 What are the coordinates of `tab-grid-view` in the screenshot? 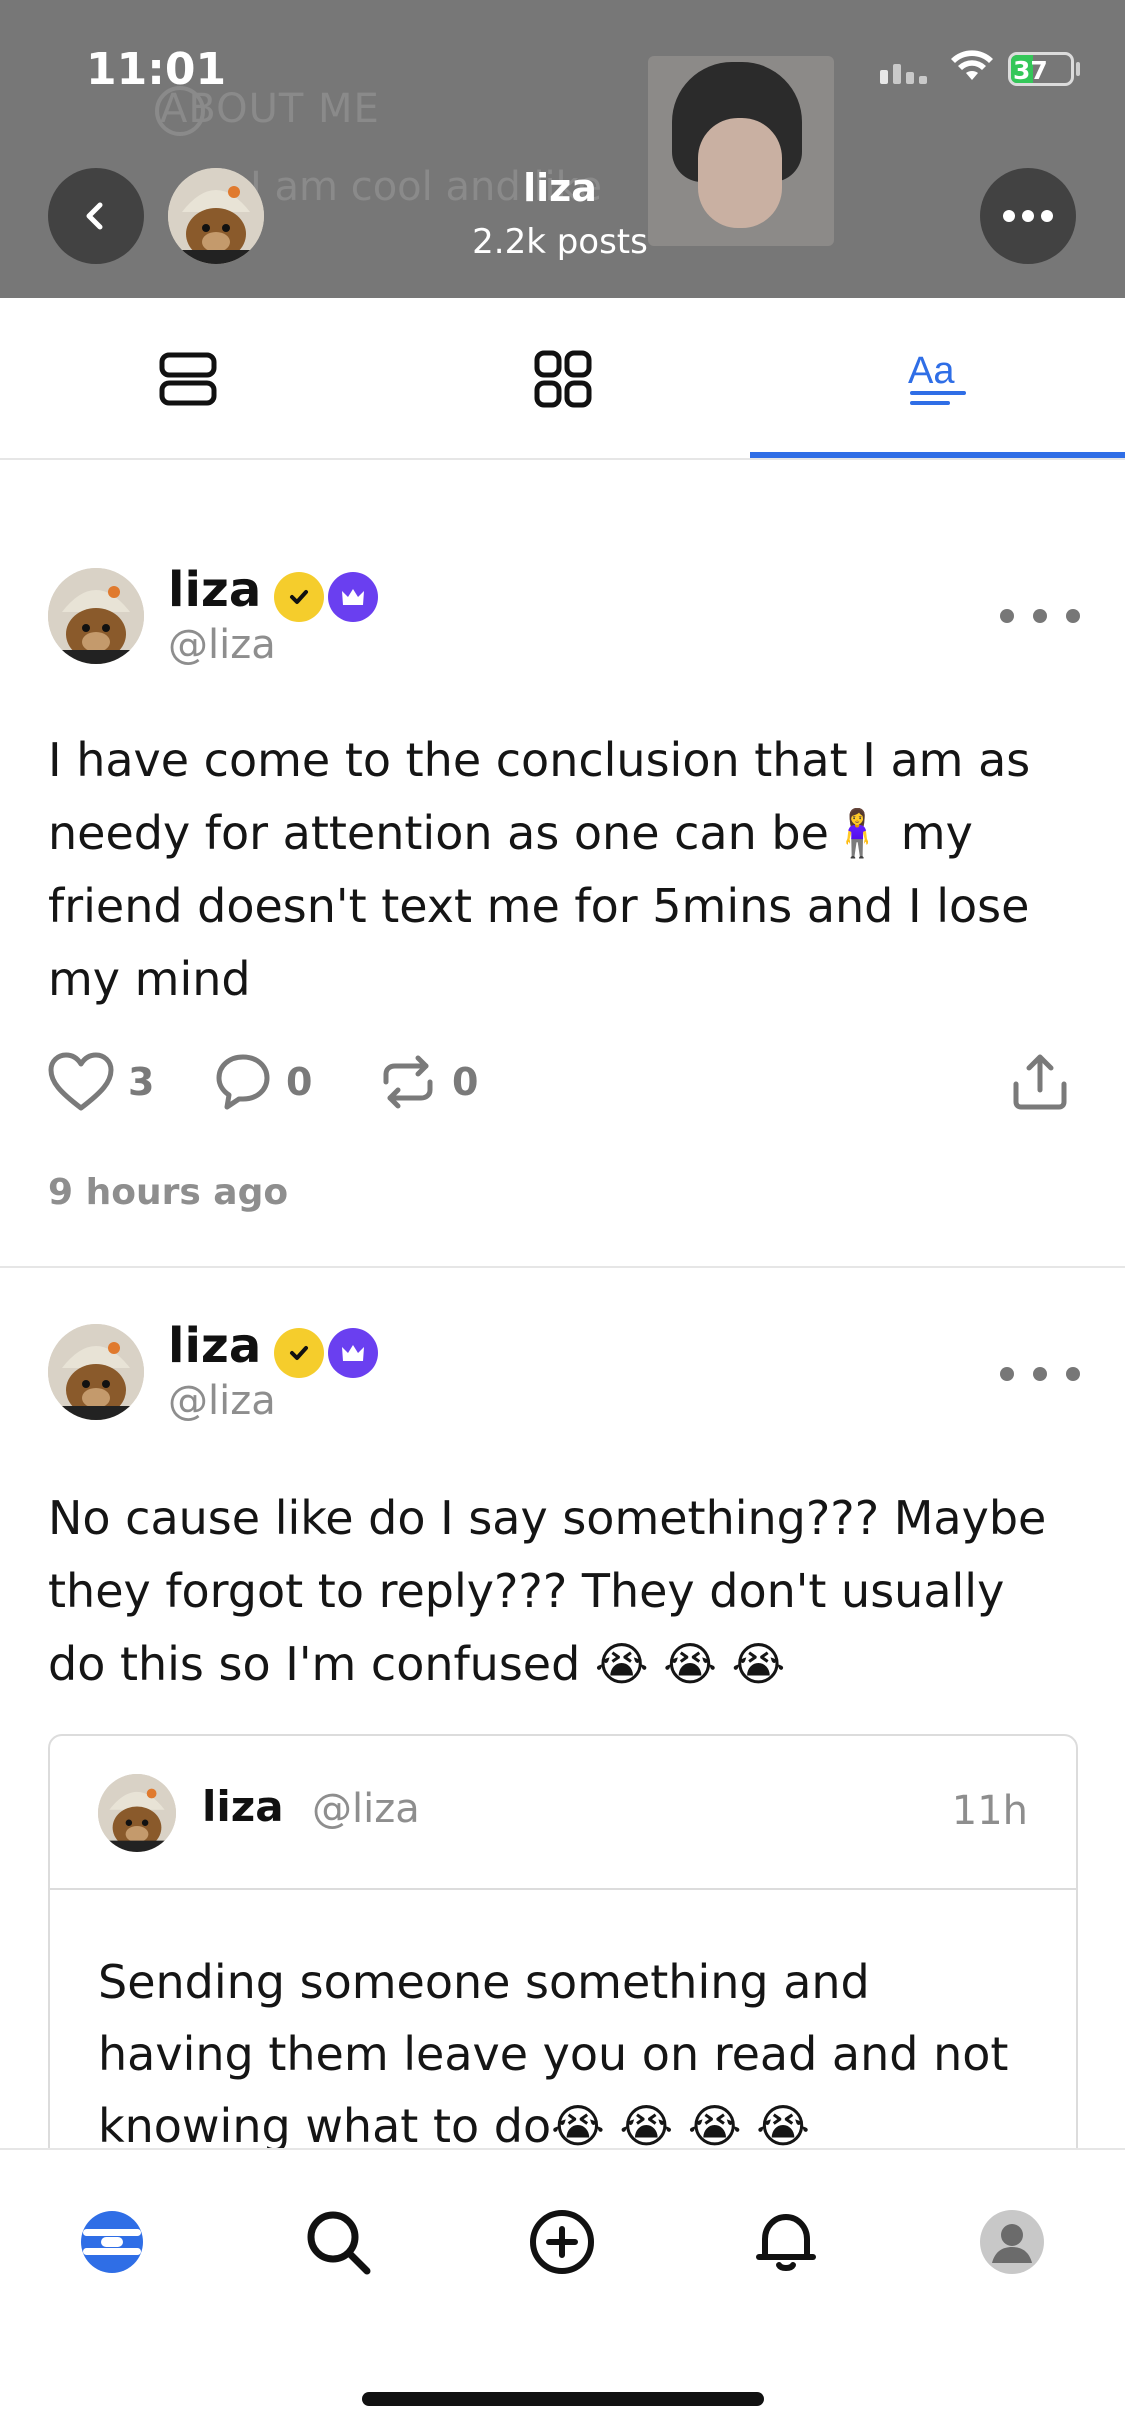 It's located at (562, 379).